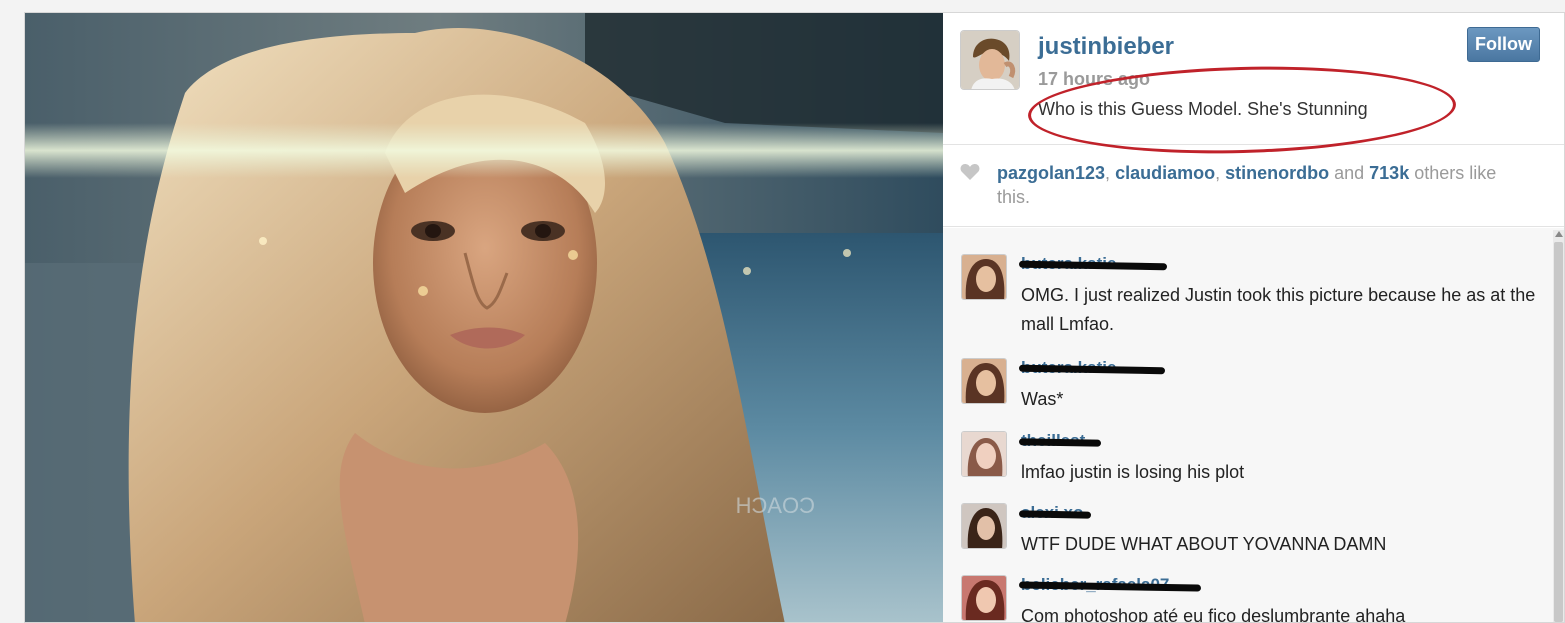  Describe the element at coordinates (1042, 399) in the screenshot. I see `comment-text: Was*` at that location.